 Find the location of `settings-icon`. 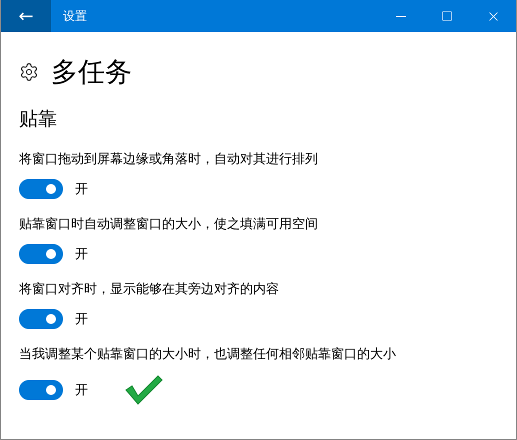

settings-icon is located at coordinates (29, 72).